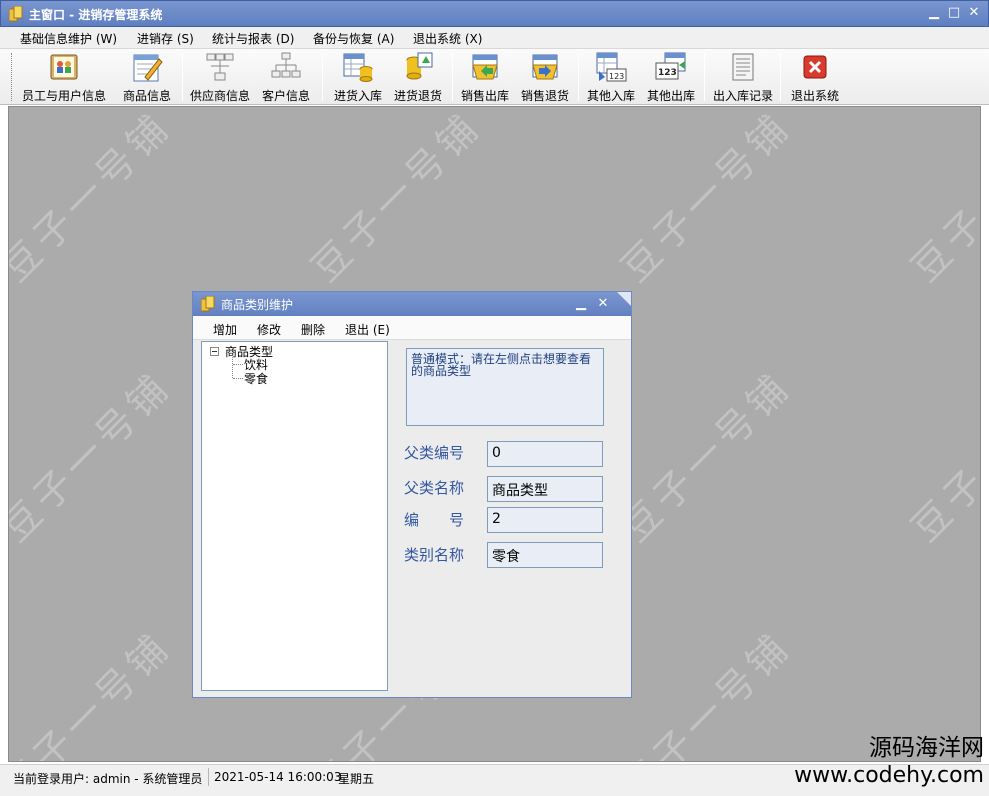 Image resolution: width=989 pixels, height=796 pixels. What do you see at coordinates (12, 77) in the screenshot?
I see `toolbar-grip` at bounding box center [12, 77].